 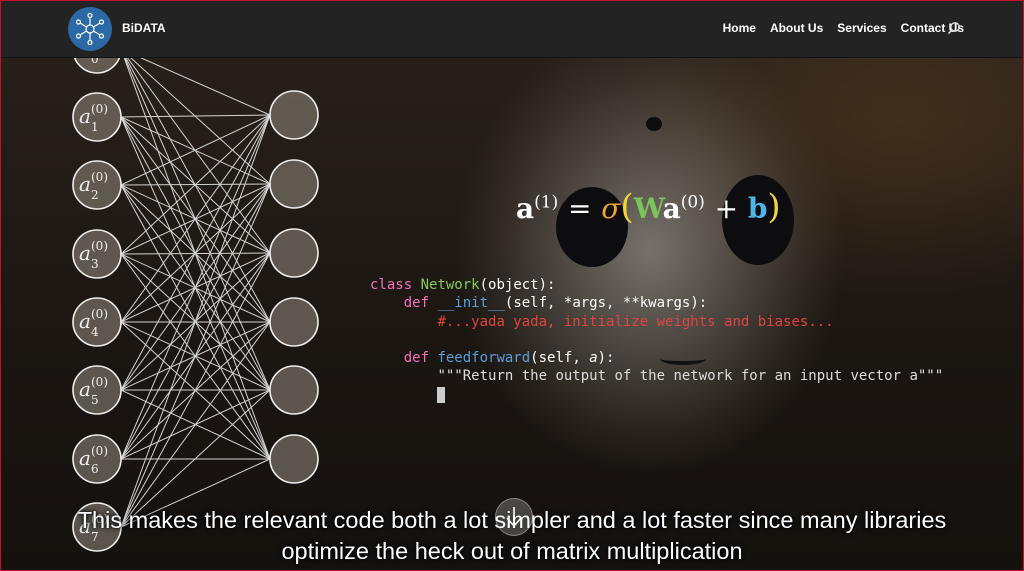 What do you see at coordinates (441, 394) in the screenshot?
I see `text-cursor` at bounding box center [441, 394].